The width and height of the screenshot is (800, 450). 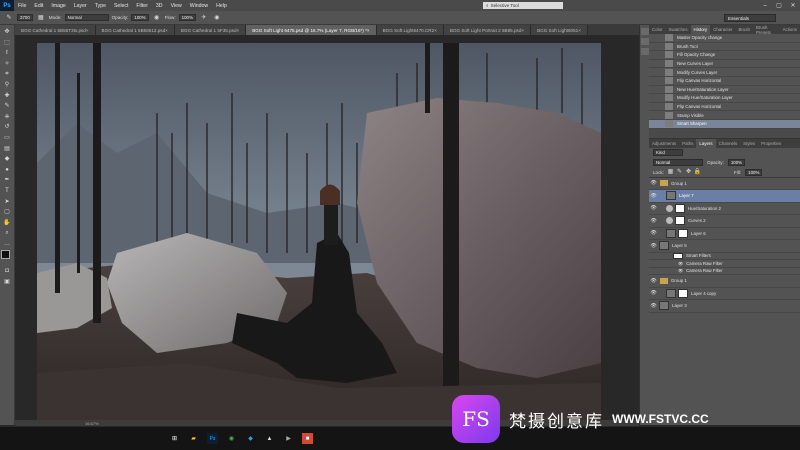 What do you see at coordinates (505, 5) in the screenshot?
I see `search-input: Selective Tool` at bounding box center [505, 5].